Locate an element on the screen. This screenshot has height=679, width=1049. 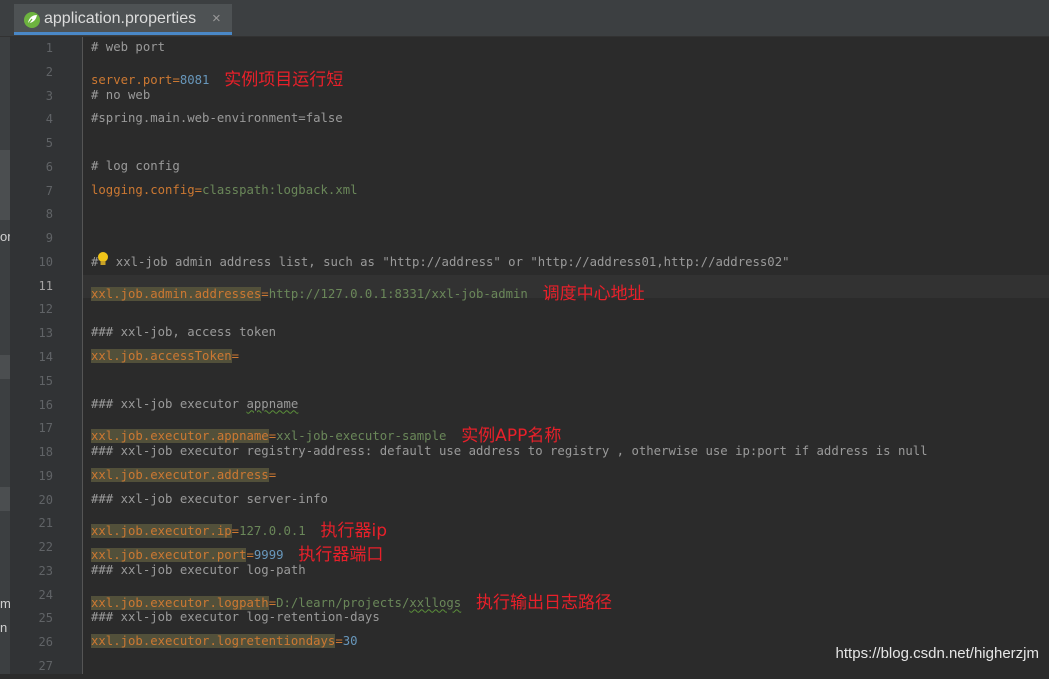
comment-text: ### xxl-job executor server-info is located at coordinates (209, 498).